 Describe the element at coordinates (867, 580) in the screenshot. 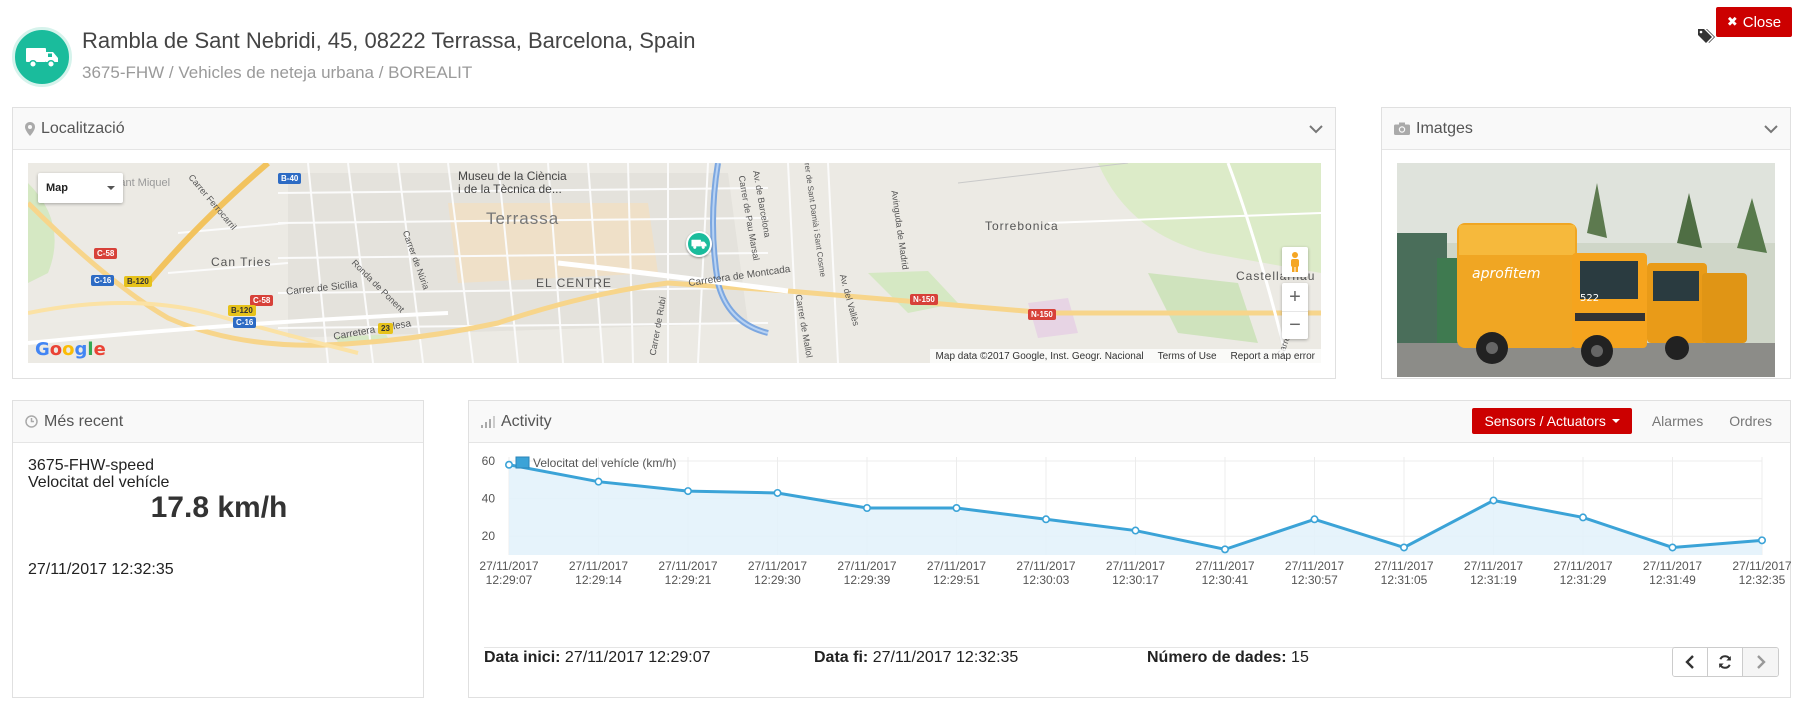

I see `x-tick-label-time: 12:29:39` at that location.